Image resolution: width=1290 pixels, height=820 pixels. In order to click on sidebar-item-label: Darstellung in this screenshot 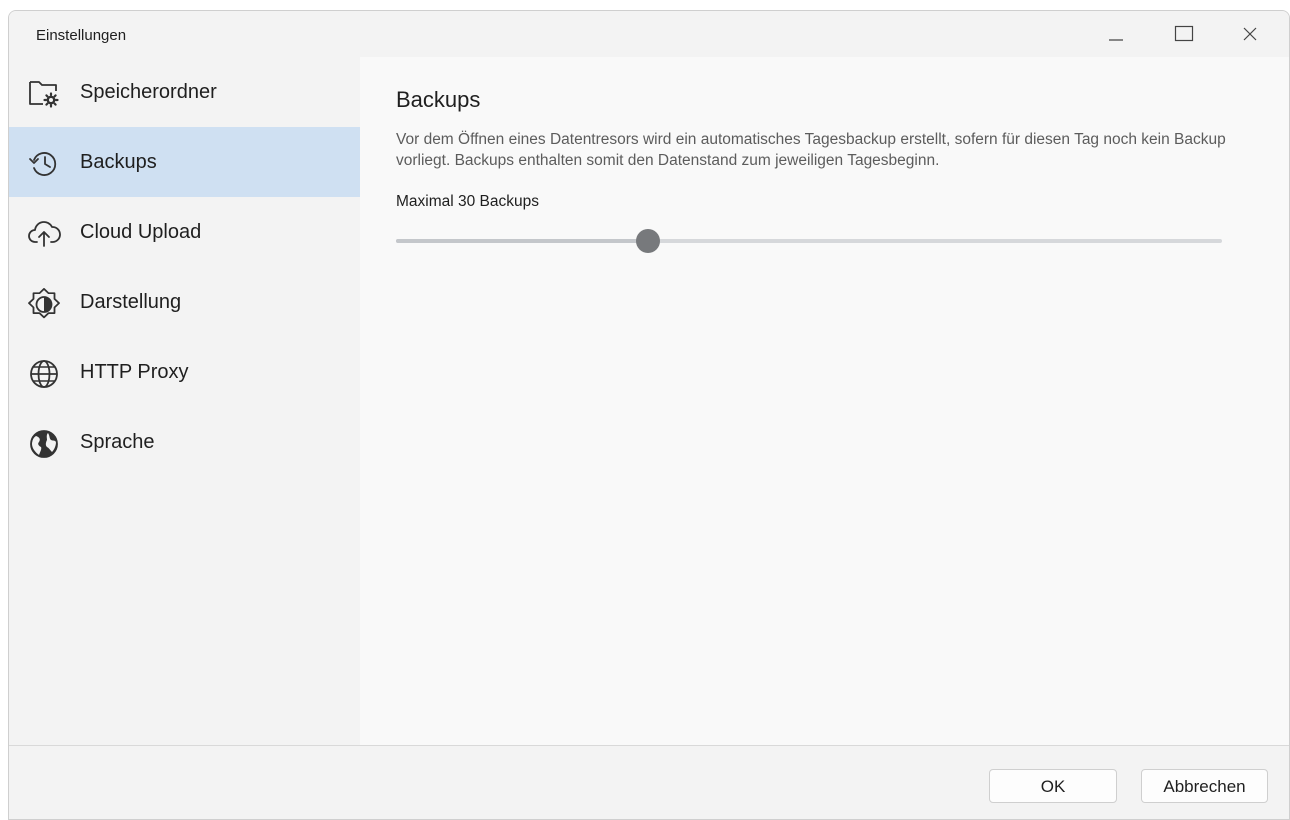, I will do `click(131, 302)`.